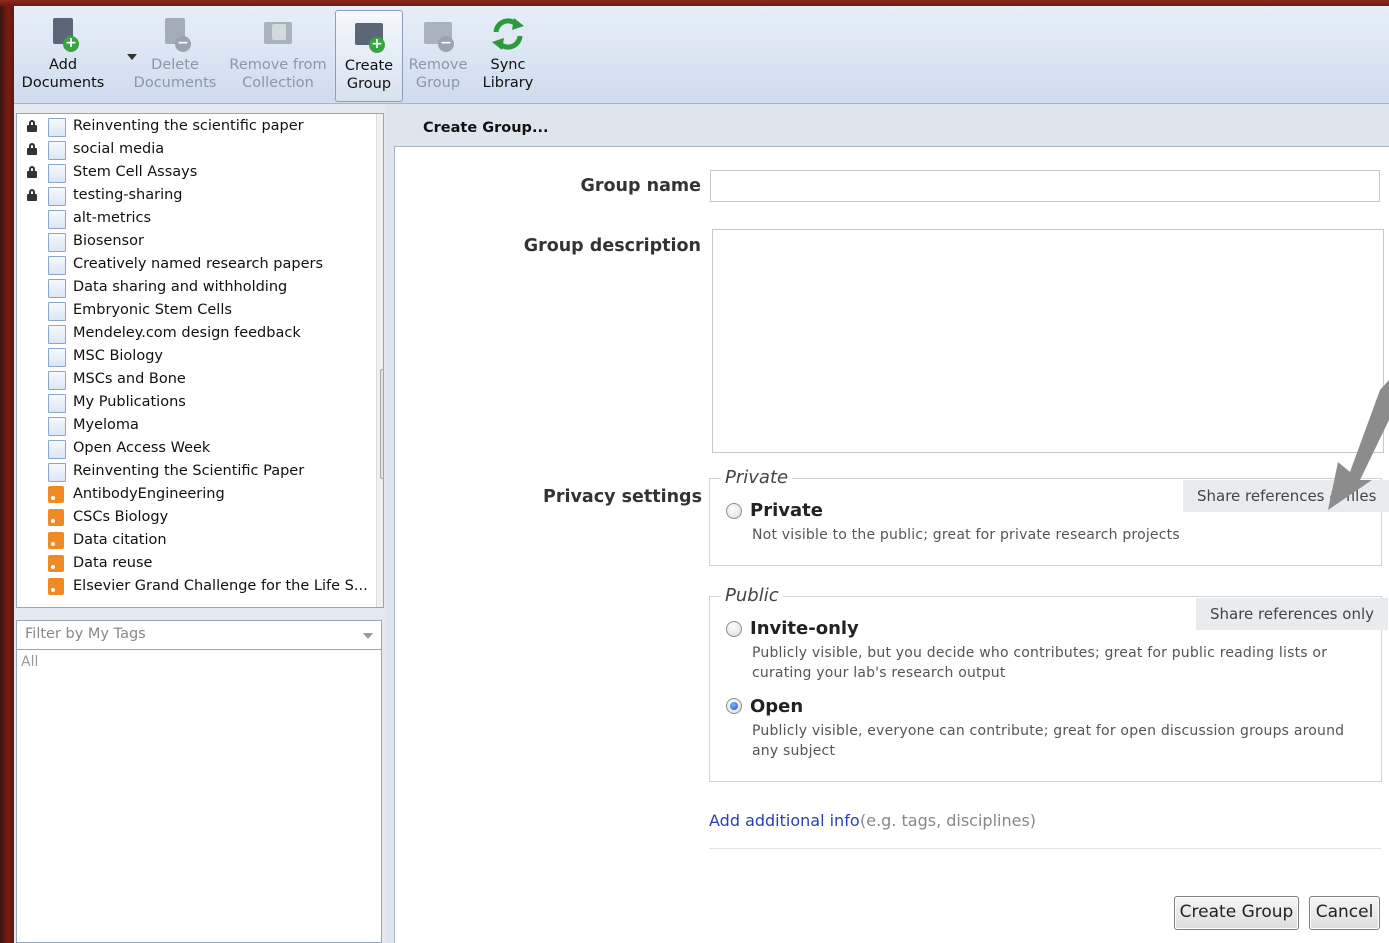 This screenshot has width=1389, height=943. What do you see at coordinates (29, 662) in the screenshot?
I see `tag-item-all: All` at bounding box center [29, 662].